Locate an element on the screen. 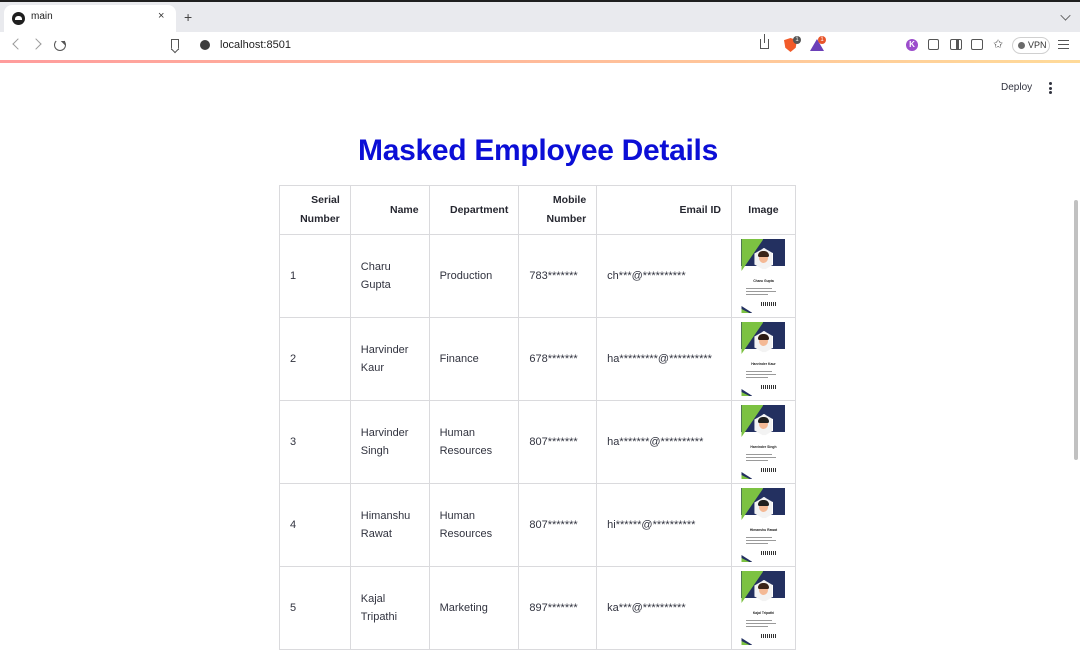  sidebar-toggle-icon is located at coordinates (956, 44).